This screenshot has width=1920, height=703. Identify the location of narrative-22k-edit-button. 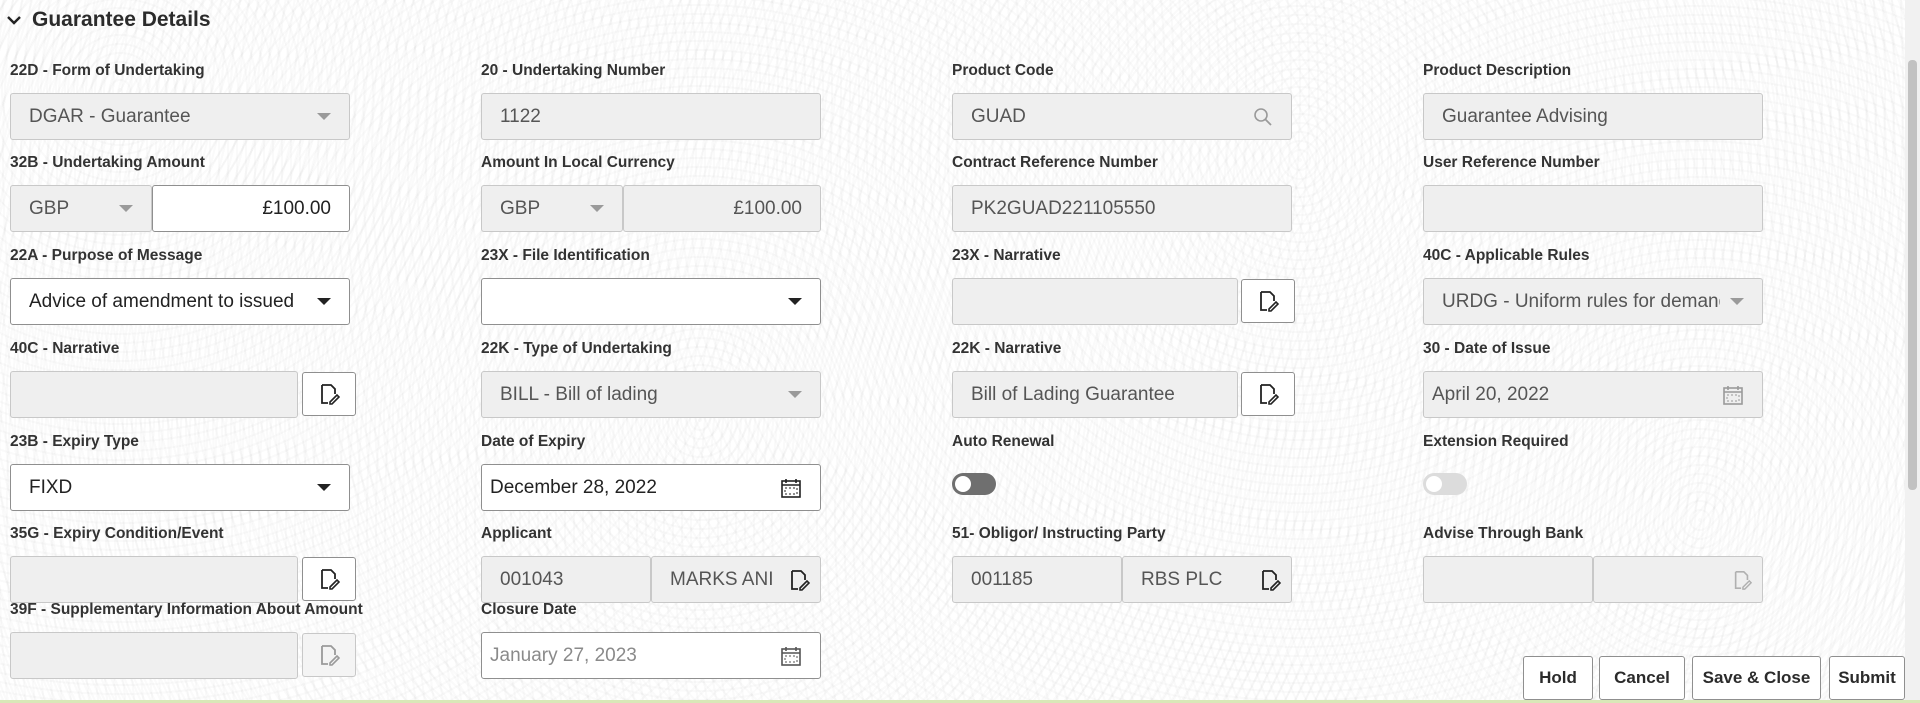
(1268, 394).